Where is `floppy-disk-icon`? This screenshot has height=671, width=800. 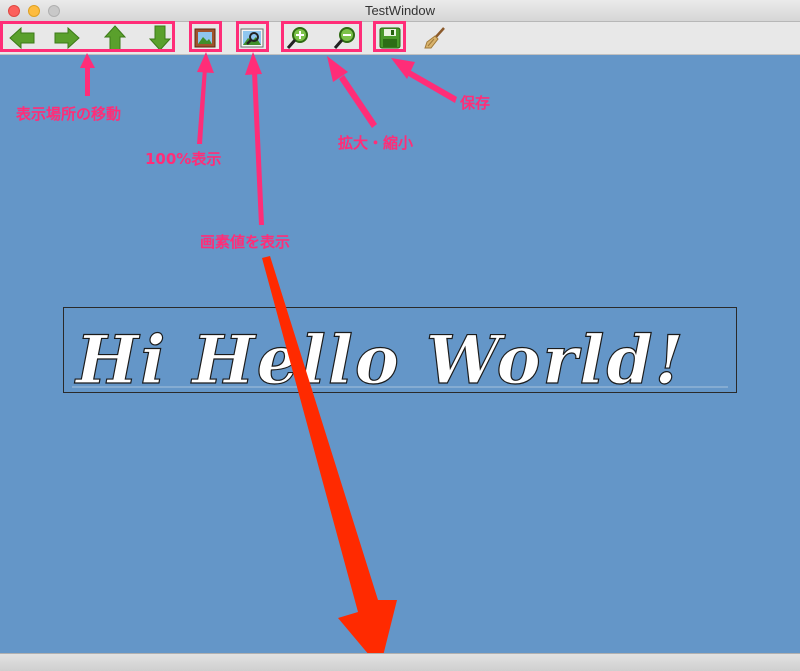
floppy-disk-icon is located at coordinates (390, 38).